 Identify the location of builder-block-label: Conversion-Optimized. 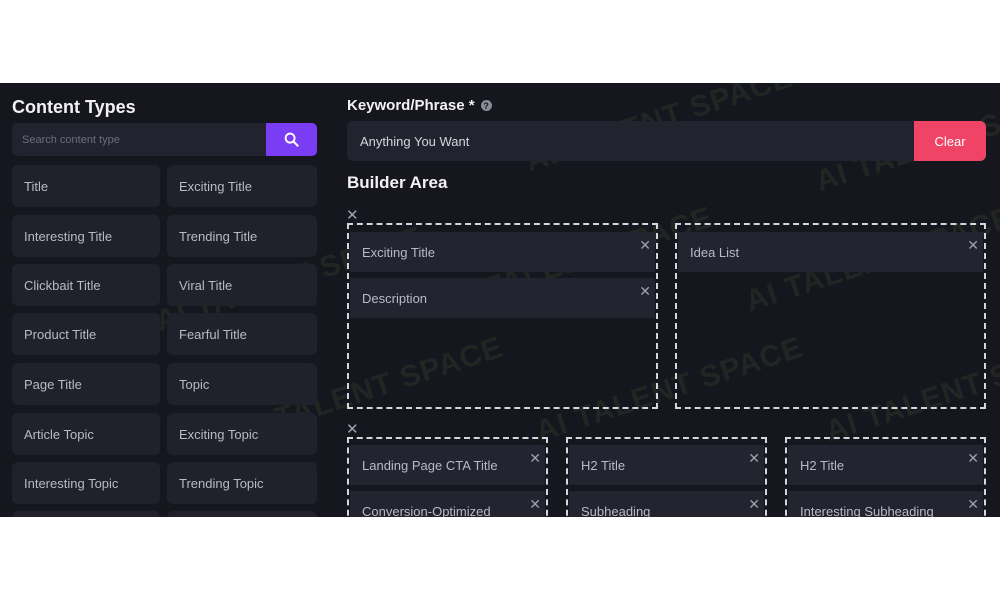
(426, 510).